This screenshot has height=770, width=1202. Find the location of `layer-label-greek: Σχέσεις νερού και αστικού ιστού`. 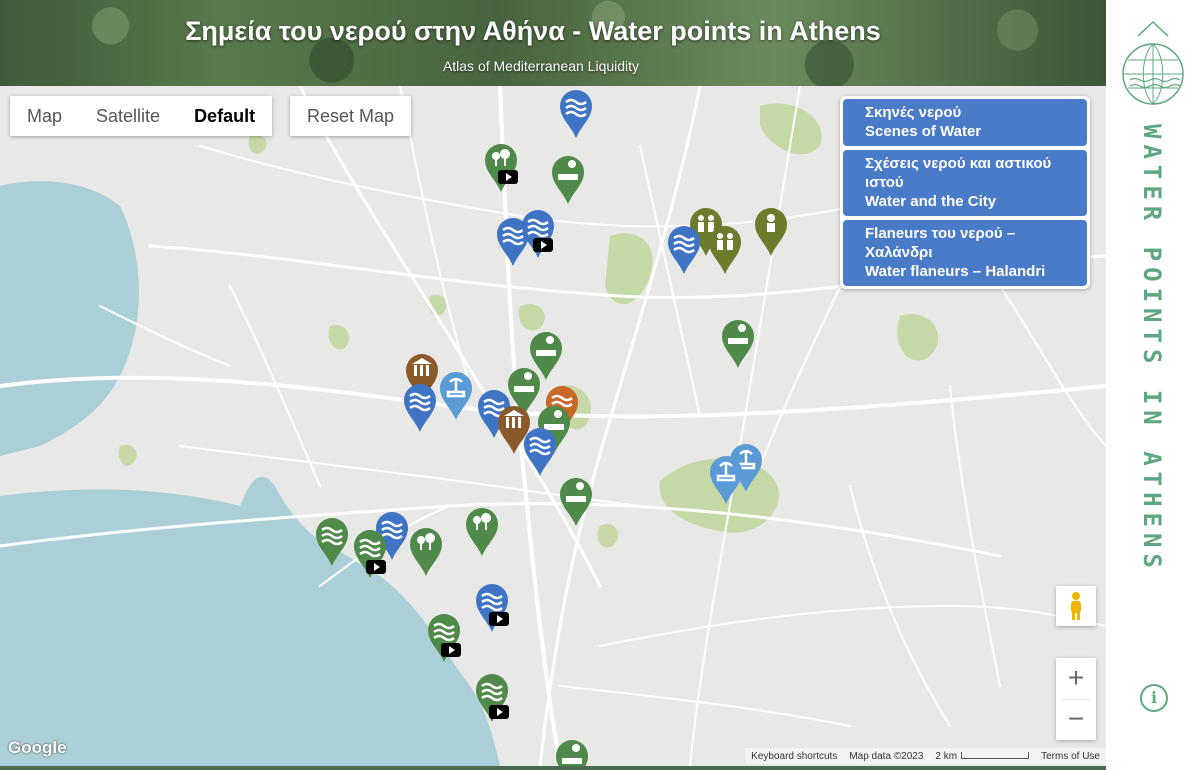

layer-label-greek: Σχέσεις νερού και αστικού ιστού is located at coordinates (958, 173).